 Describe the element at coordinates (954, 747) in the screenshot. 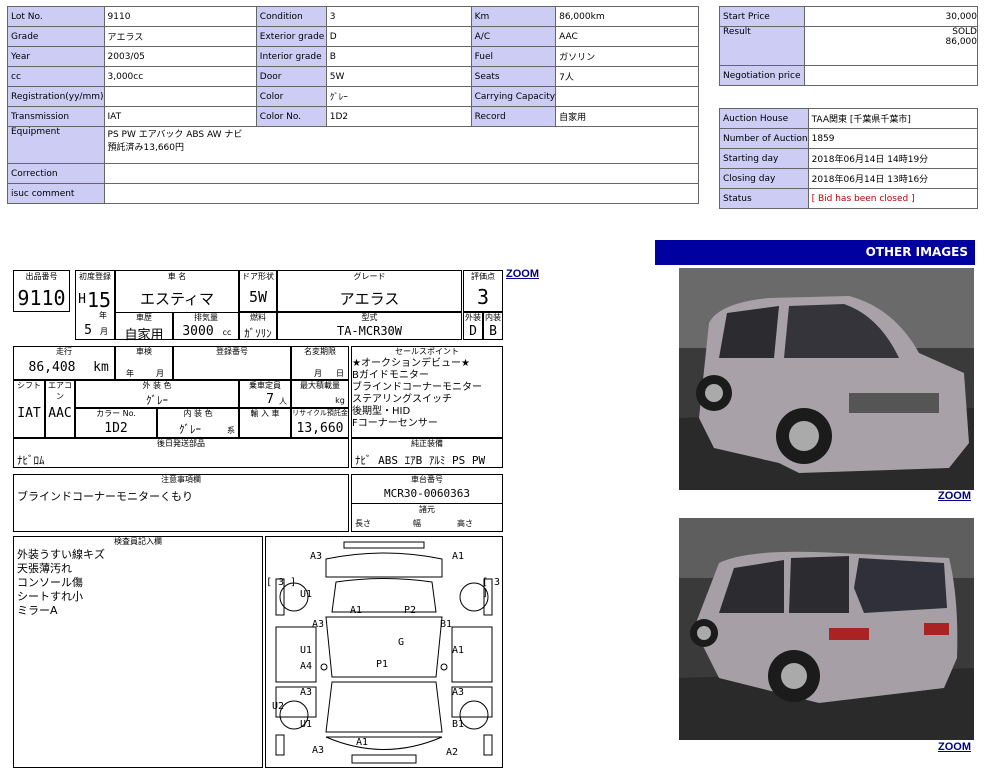

I see `zoom-link-photo-2: ZOOM` at that location.